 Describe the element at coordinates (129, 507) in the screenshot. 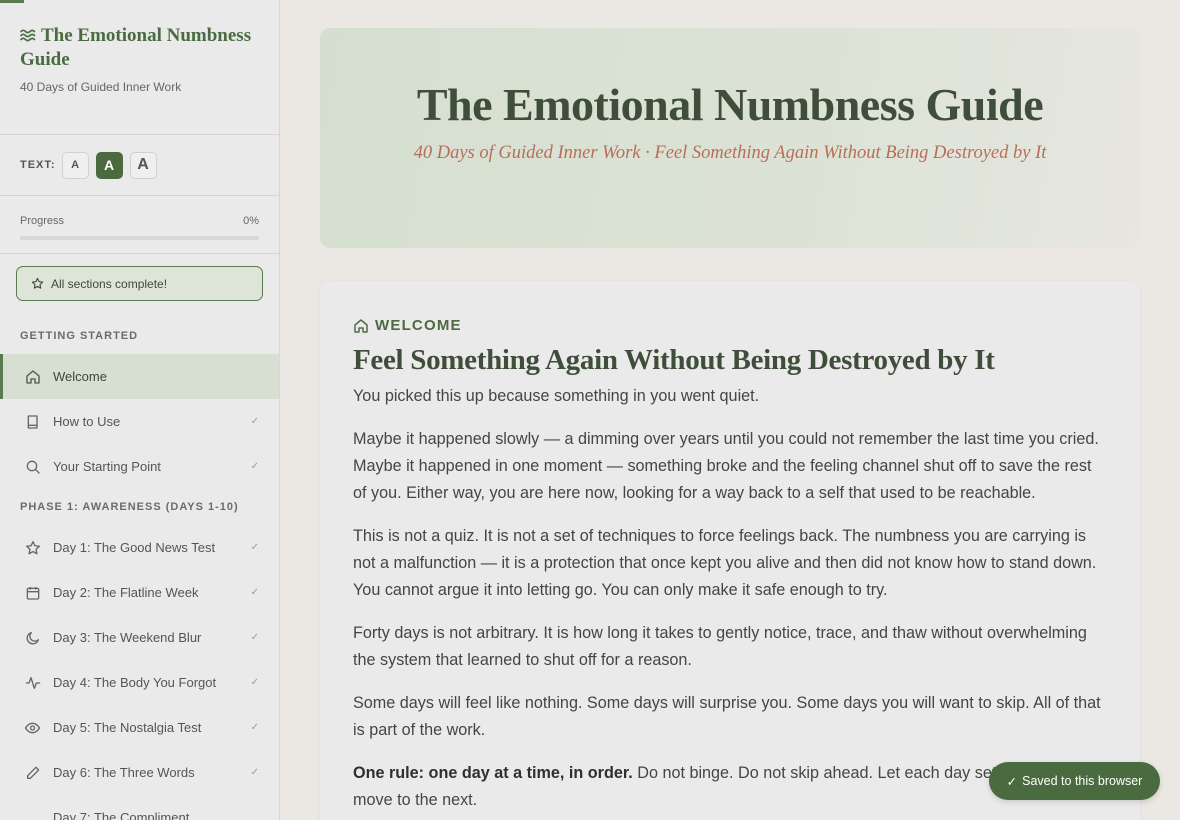

I see `nav-section-phase-1: PHASE 1: AWARENESS (DAYS 1-10)` at that location.